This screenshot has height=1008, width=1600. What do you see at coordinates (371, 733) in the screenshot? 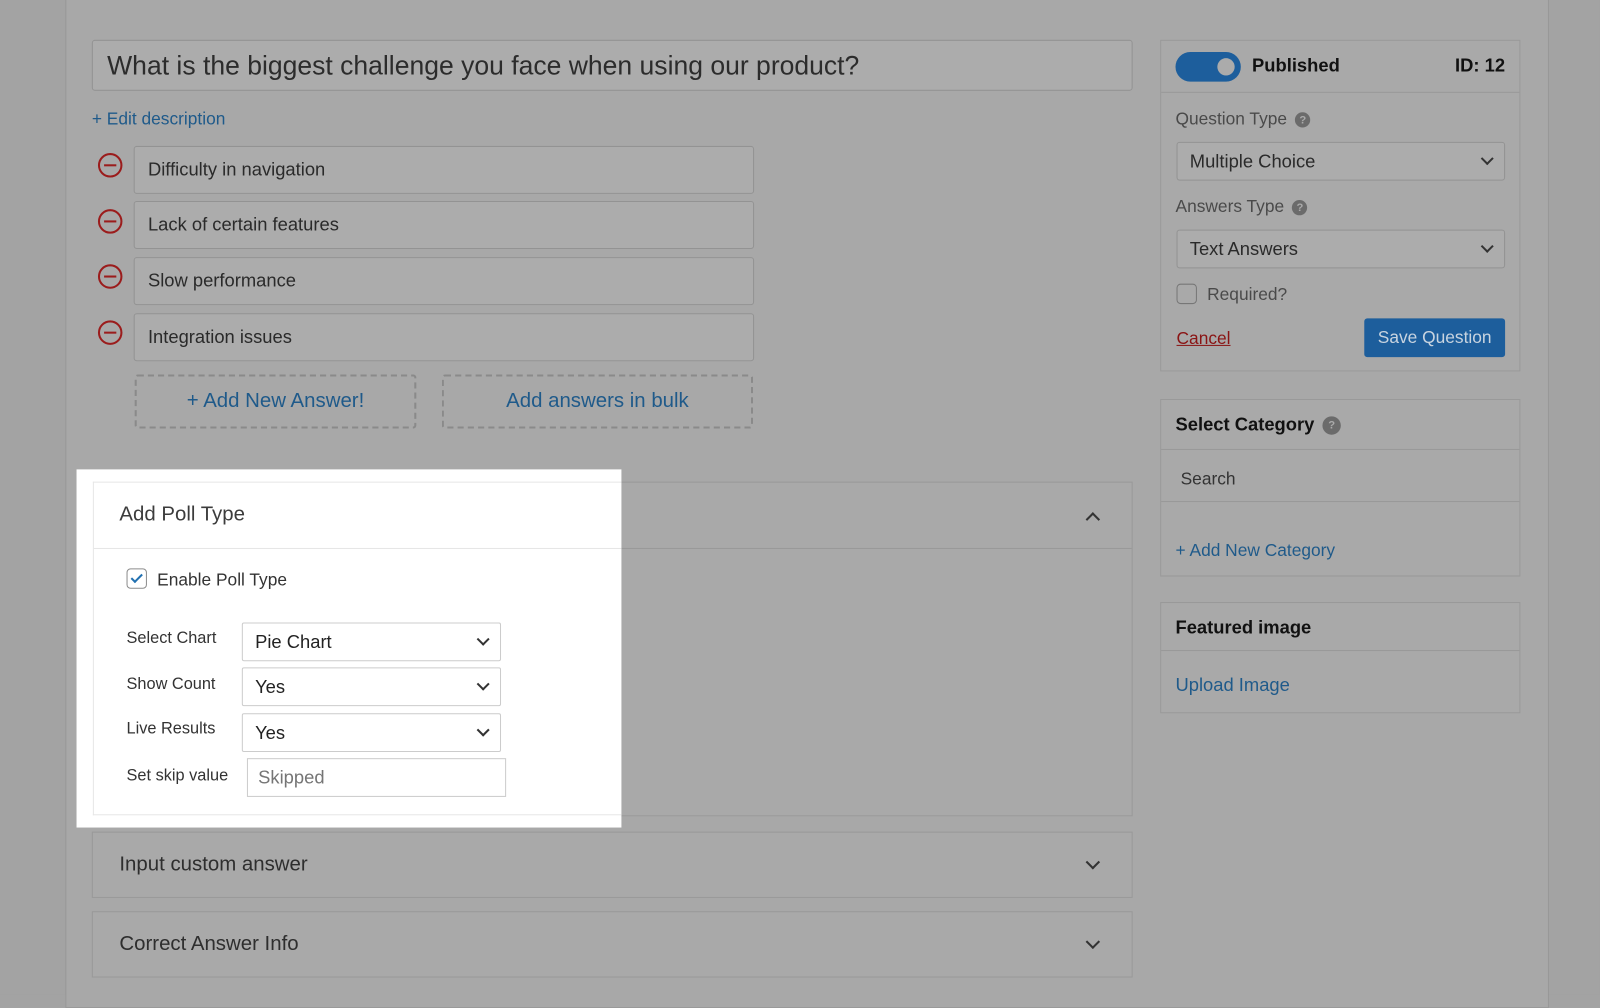
I see `live-results-dropdown: Yes` at bounding box center [371, 733].